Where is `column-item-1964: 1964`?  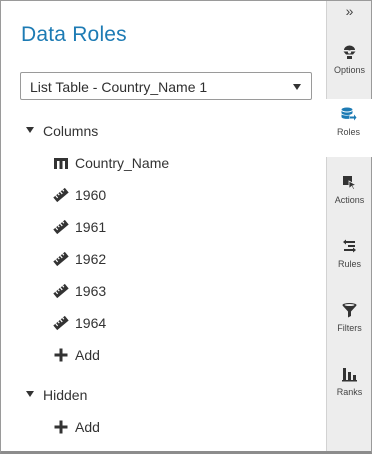
column-item-1964: 1964 is located at coordinates (173, 323).